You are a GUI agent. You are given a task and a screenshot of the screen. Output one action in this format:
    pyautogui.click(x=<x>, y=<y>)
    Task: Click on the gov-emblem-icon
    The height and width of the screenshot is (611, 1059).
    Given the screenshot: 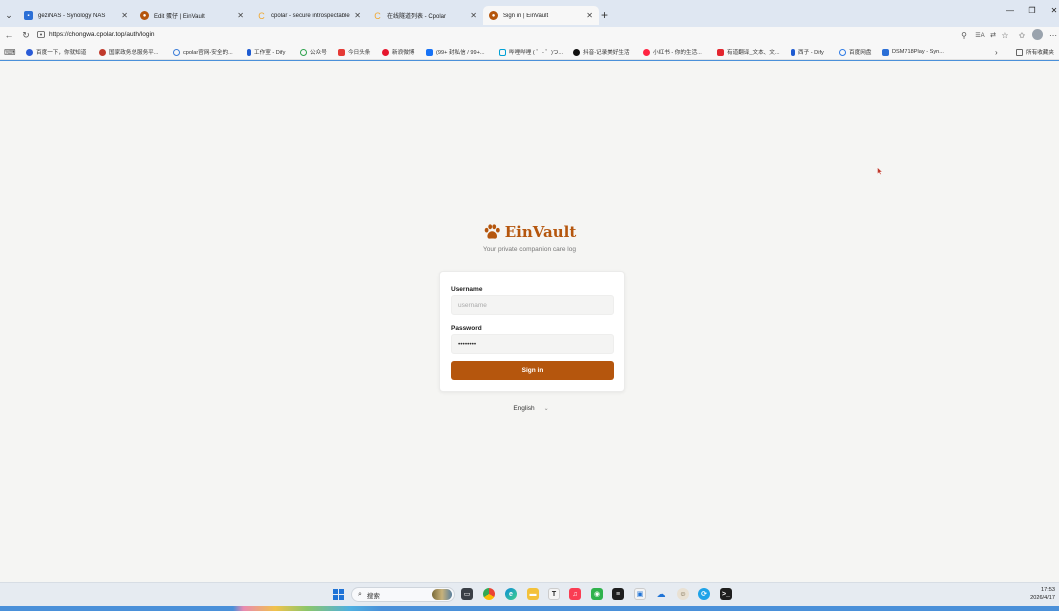 What is the action you would take?
    pyautogui.click(x=102, y=52)
    